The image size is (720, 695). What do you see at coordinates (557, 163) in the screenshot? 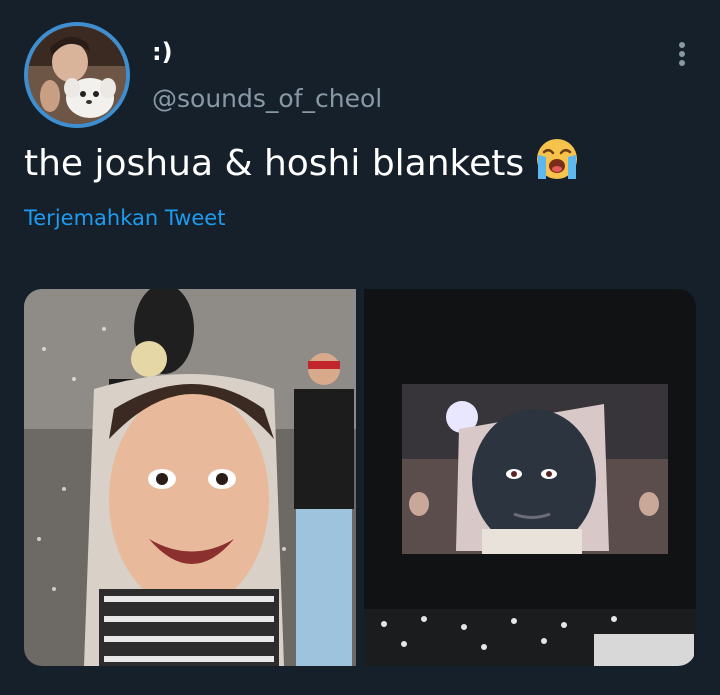
I see `loudly-crying-face-icon` at bounding box center [557, 163].